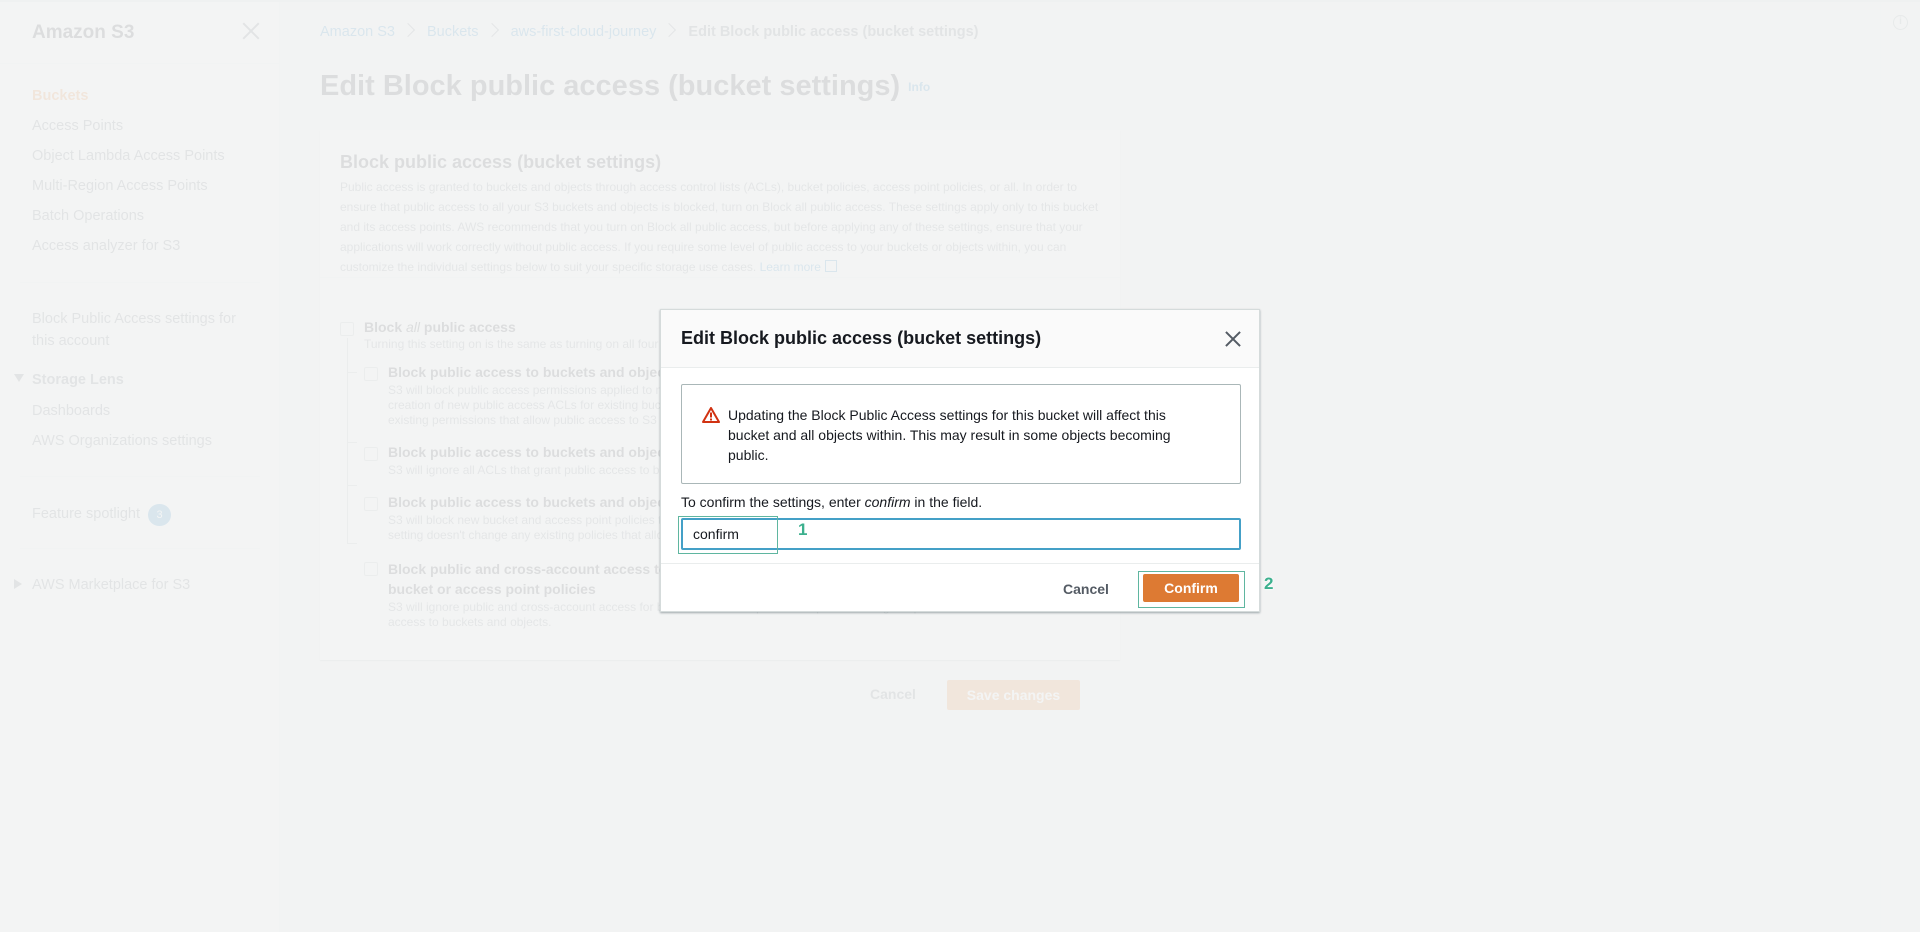 This screenshot has width=1920, height=932. Describe the element at coordinates (946, 502) in the screenshot. I see `prompt-part: in the field.` at that location.